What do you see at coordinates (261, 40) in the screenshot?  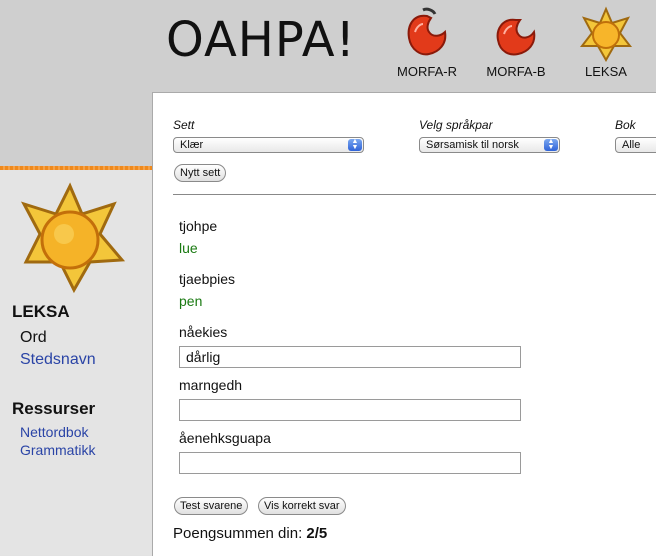 I see `oahpa-logo: OAHPA!` at bounding box center [261, 40].